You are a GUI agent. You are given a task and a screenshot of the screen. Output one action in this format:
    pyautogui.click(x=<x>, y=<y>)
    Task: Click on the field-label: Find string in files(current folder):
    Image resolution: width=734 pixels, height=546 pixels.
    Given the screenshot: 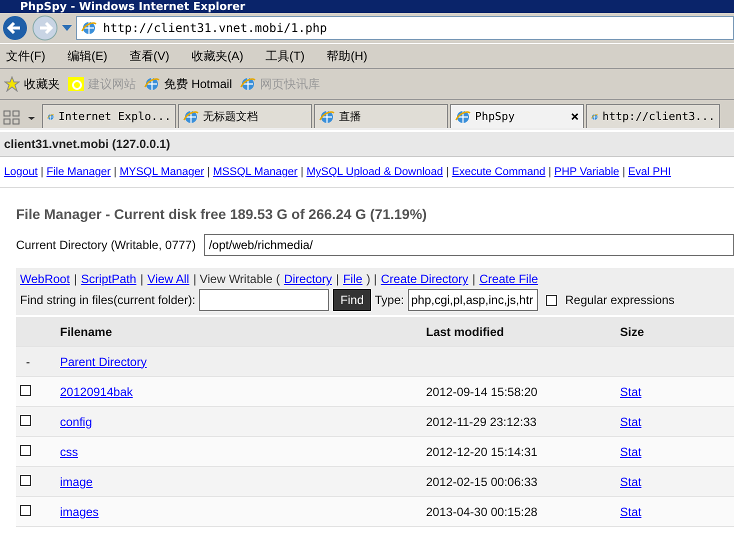 What is the action you would take?
    pyautogui.click(x=108, y=300)
    